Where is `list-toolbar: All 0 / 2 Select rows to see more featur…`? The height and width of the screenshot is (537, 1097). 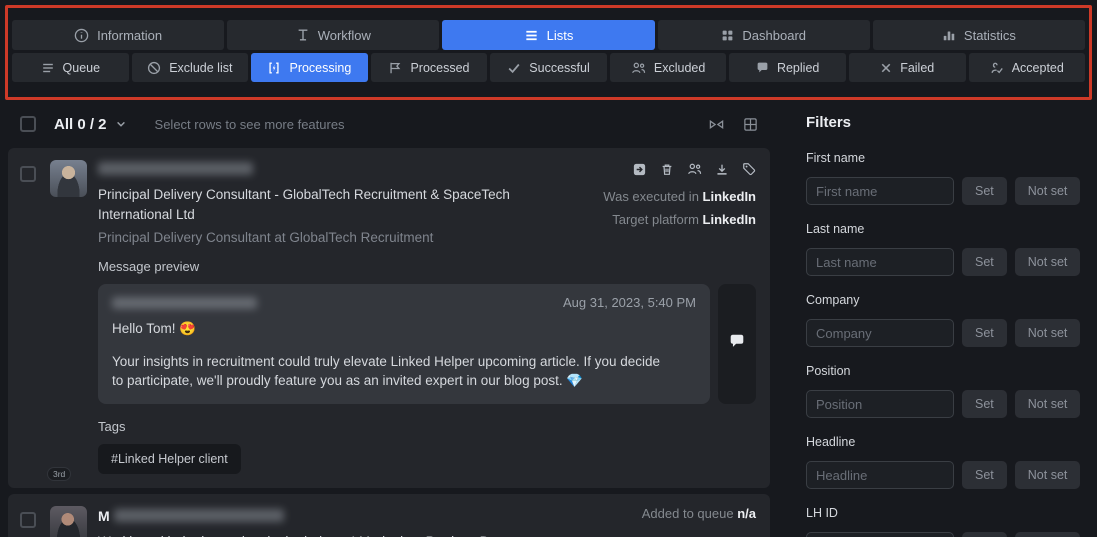 list-toolbar: All 0 / 2 Select rows to see more featur… is located at coordinates (389, 124).